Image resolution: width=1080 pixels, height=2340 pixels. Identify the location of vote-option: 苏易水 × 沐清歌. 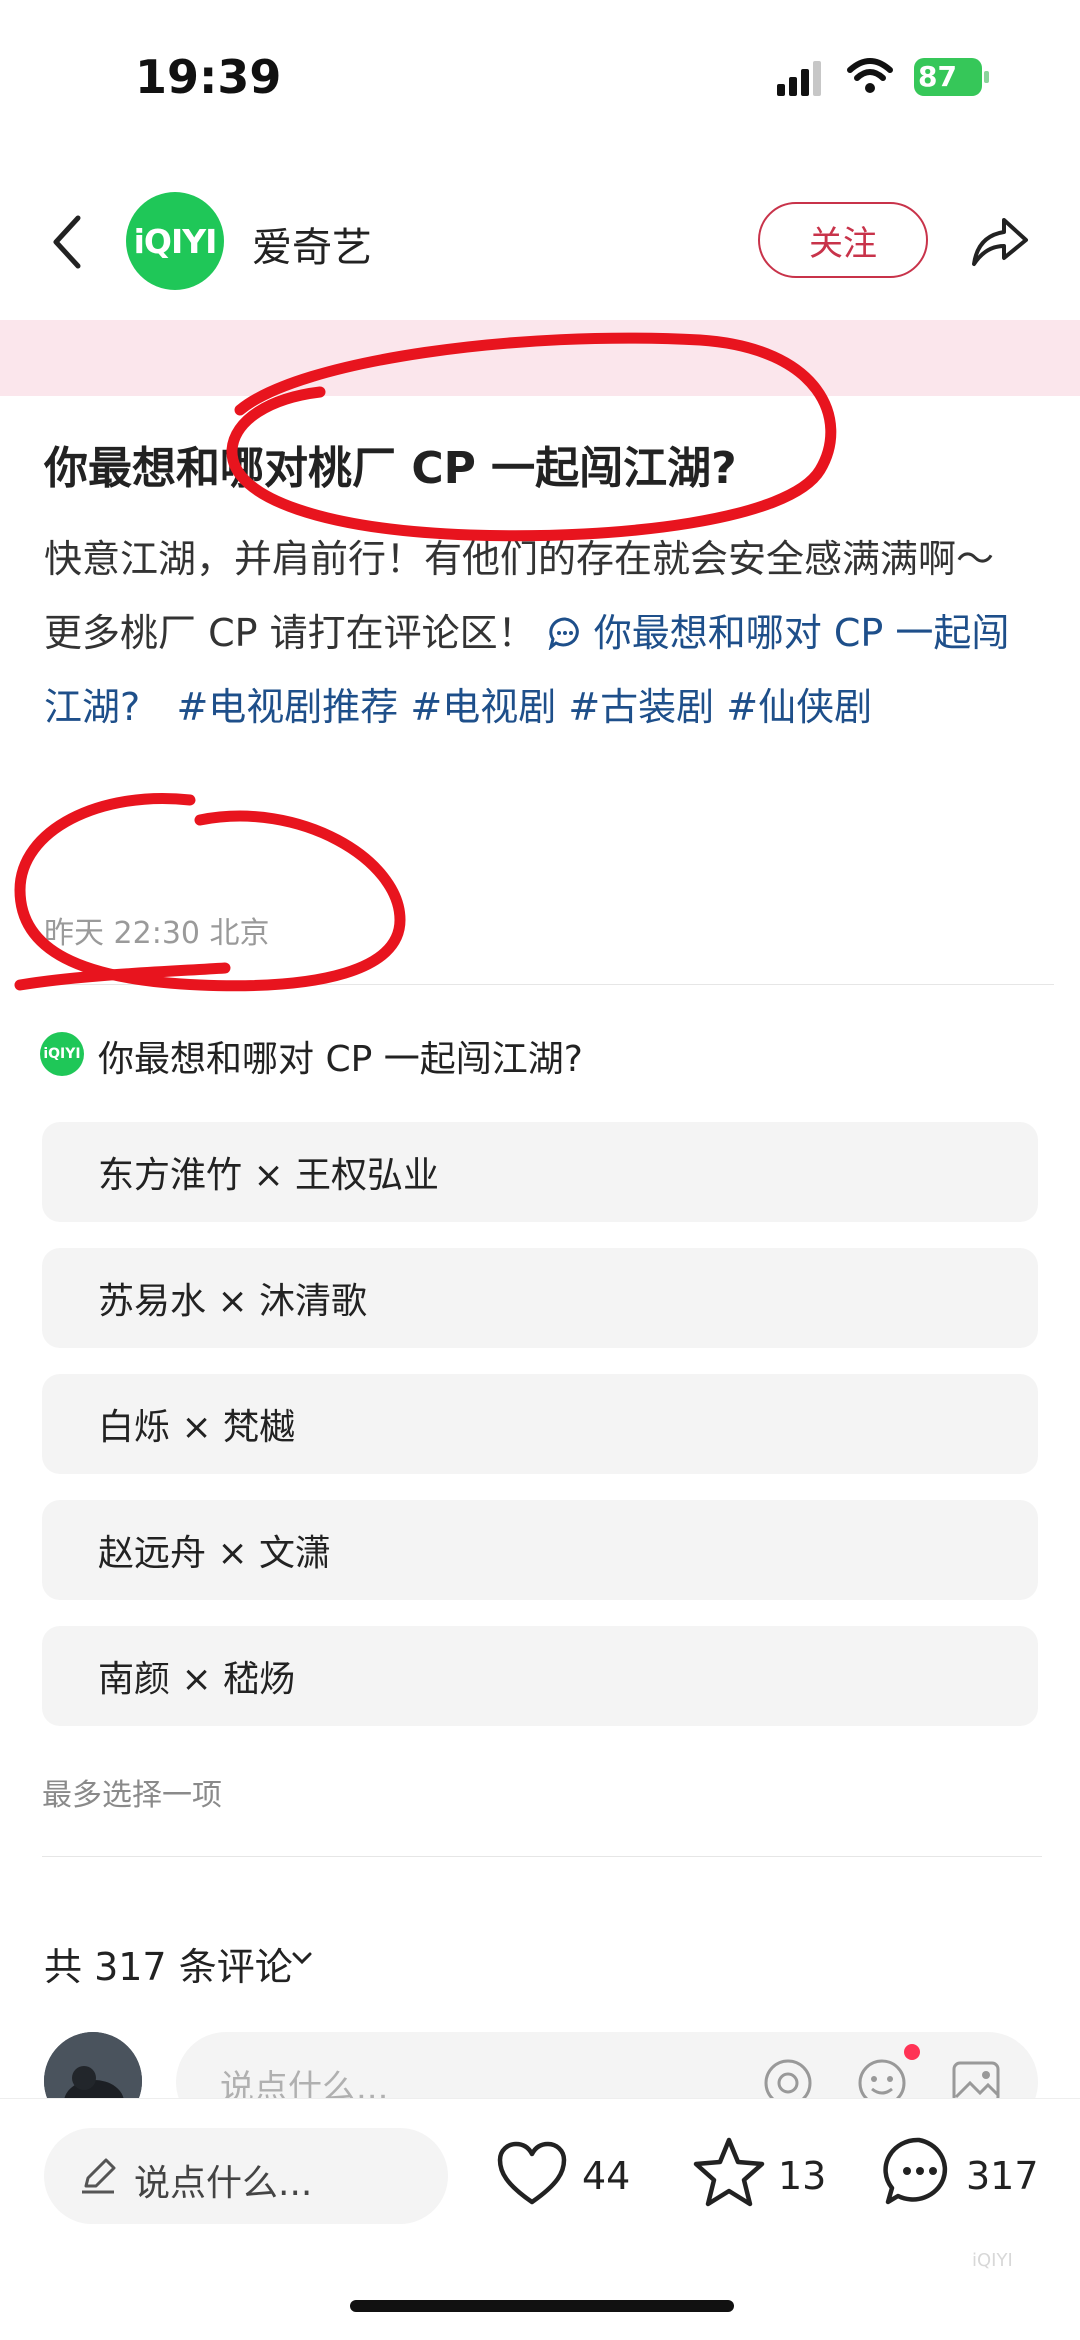
(540, 1298).